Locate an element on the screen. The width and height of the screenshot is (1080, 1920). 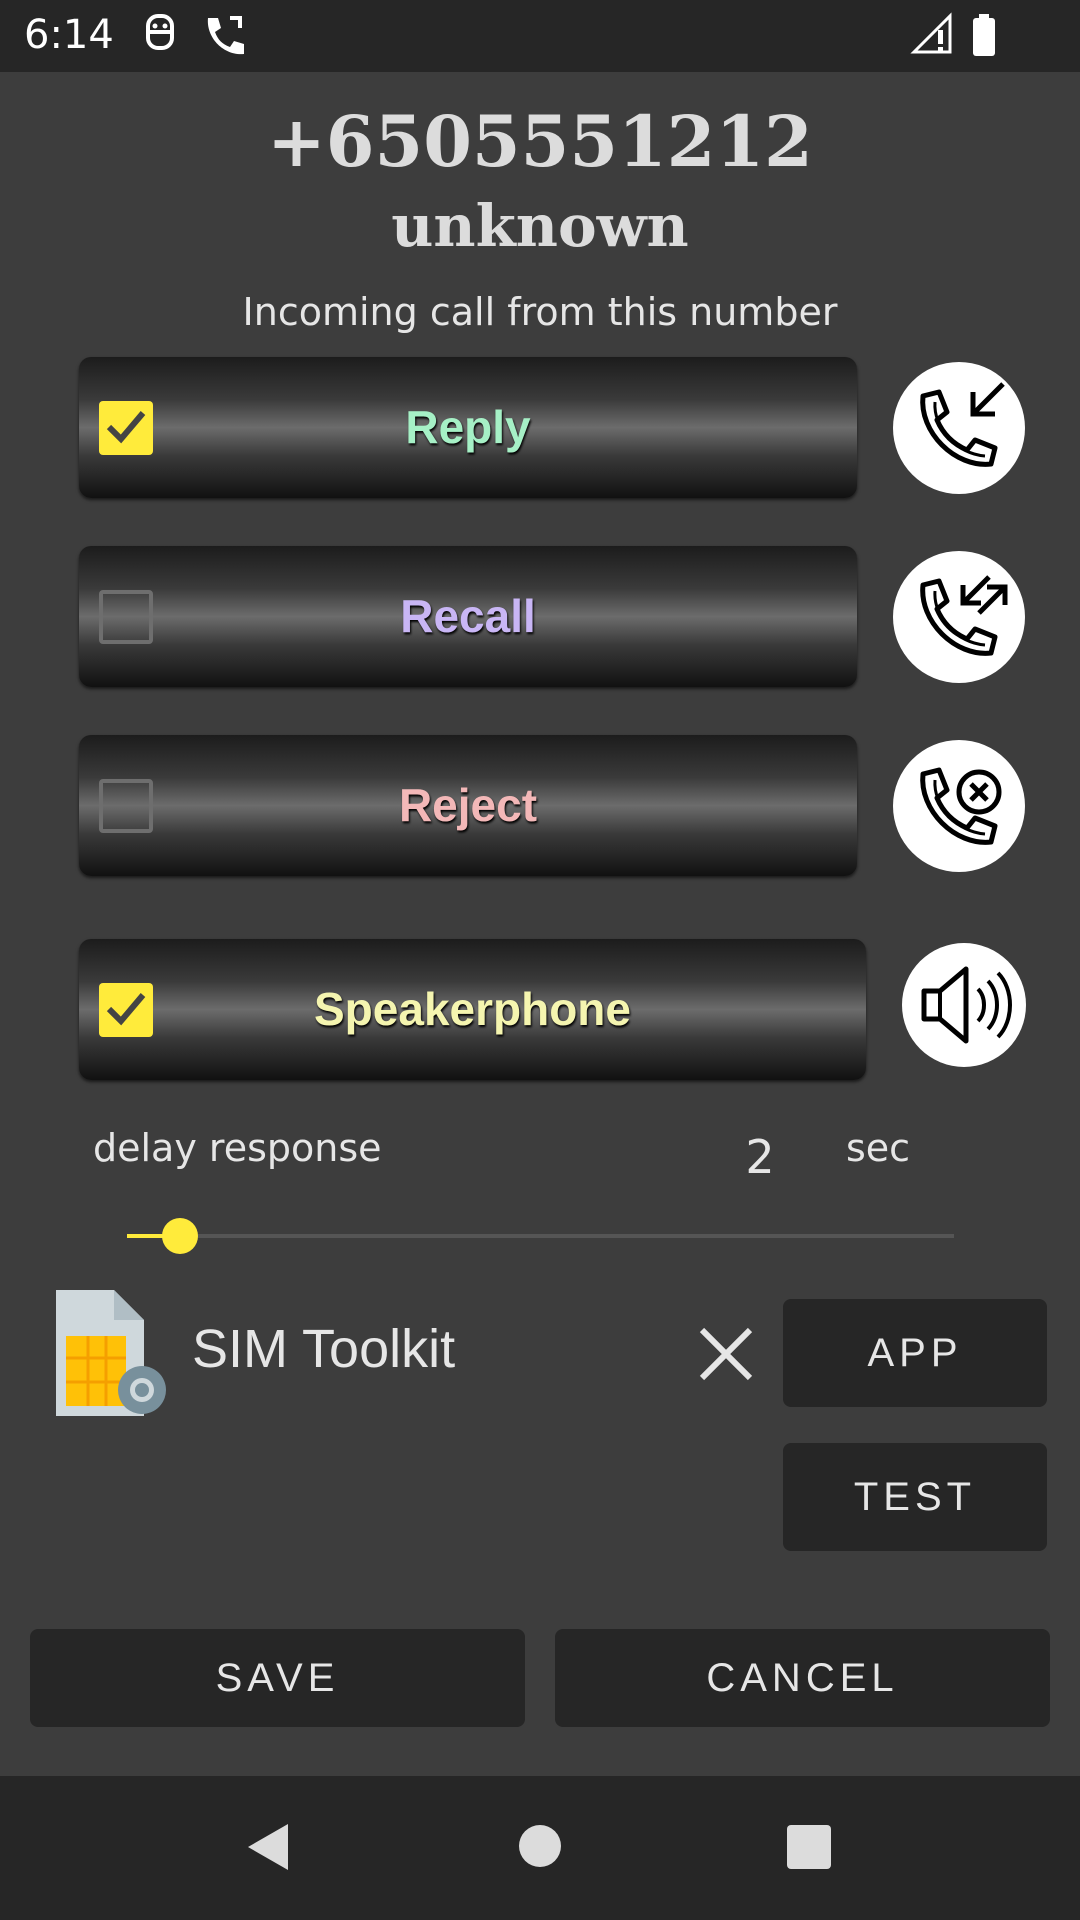
reply-action-button: Reply is located at coordinates (468, 427).